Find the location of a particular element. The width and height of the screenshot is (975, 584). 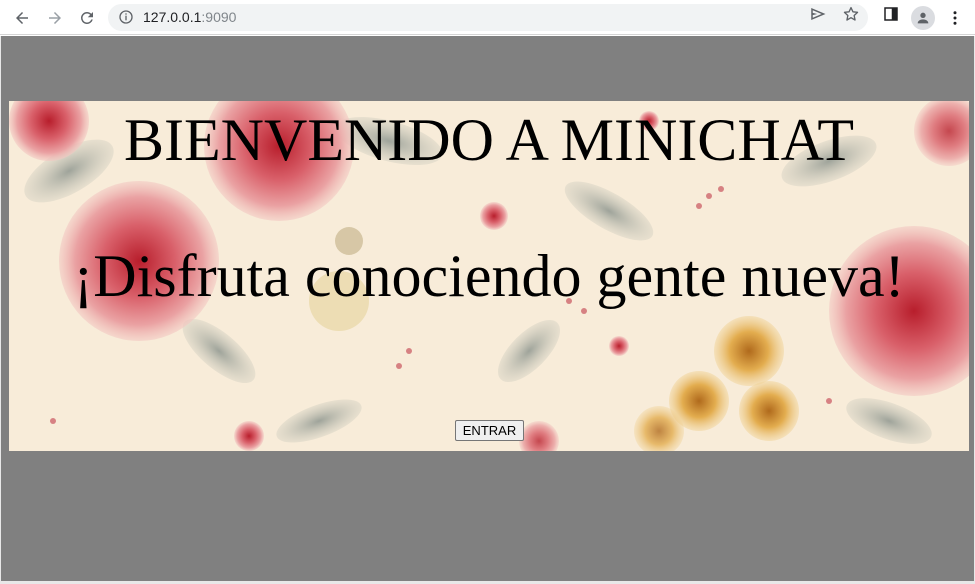

page-title: BIENVENIDO A MINICHAT is located at coordinates (489, 140).